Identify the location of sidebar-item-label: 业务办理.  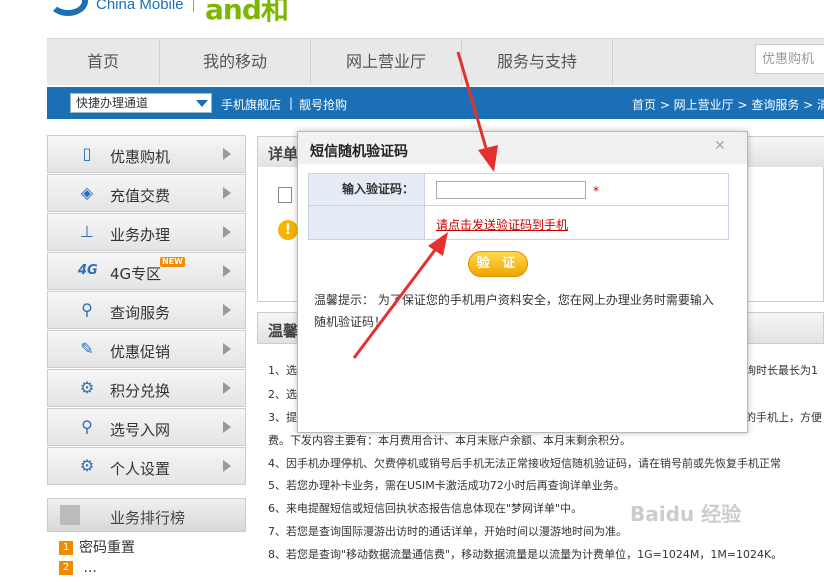
(140, 235).